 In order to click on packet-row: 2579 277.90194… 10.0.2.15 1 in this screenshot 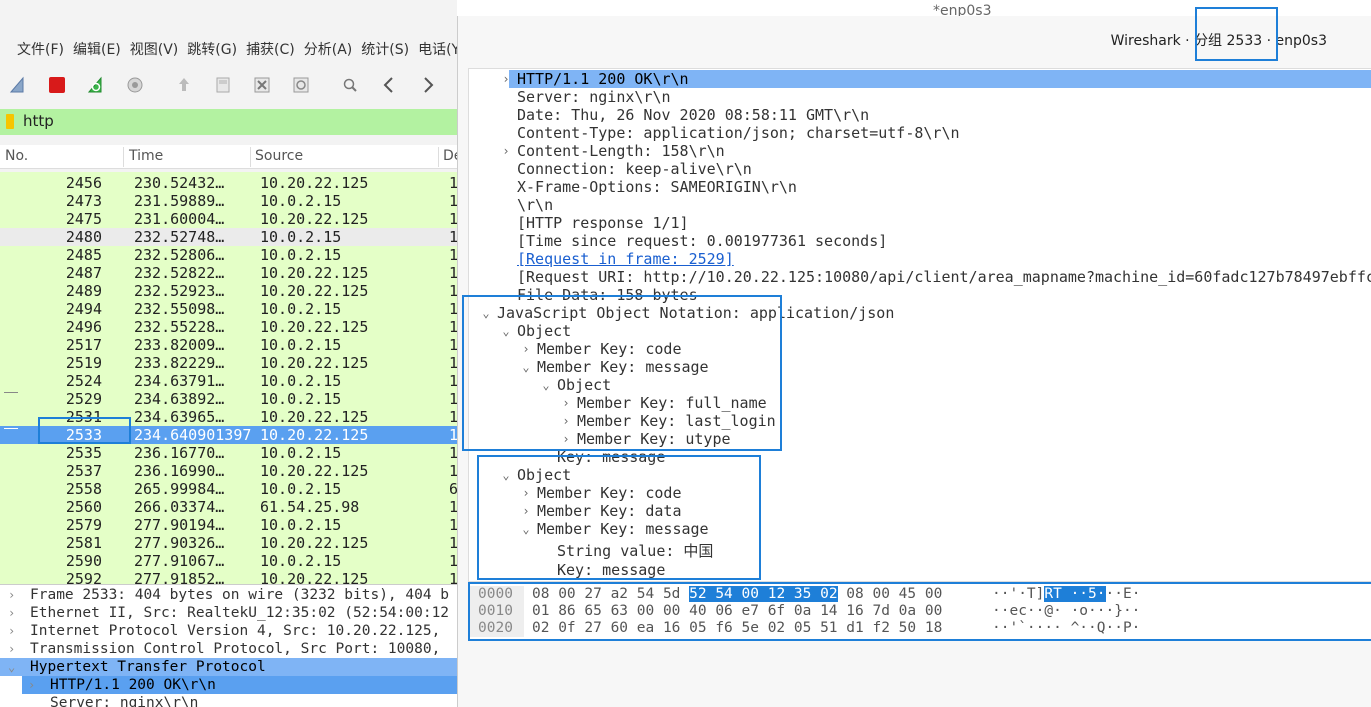, I will do `click(228, 525)`.